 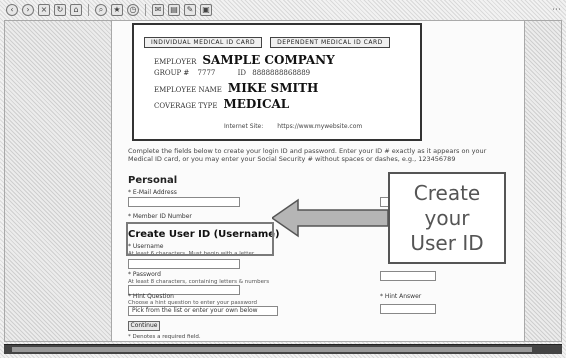 What do you see at coordinates (408, 309) in the screenshot?
I see `hint-answer-field` at bounding box center [408, 309].